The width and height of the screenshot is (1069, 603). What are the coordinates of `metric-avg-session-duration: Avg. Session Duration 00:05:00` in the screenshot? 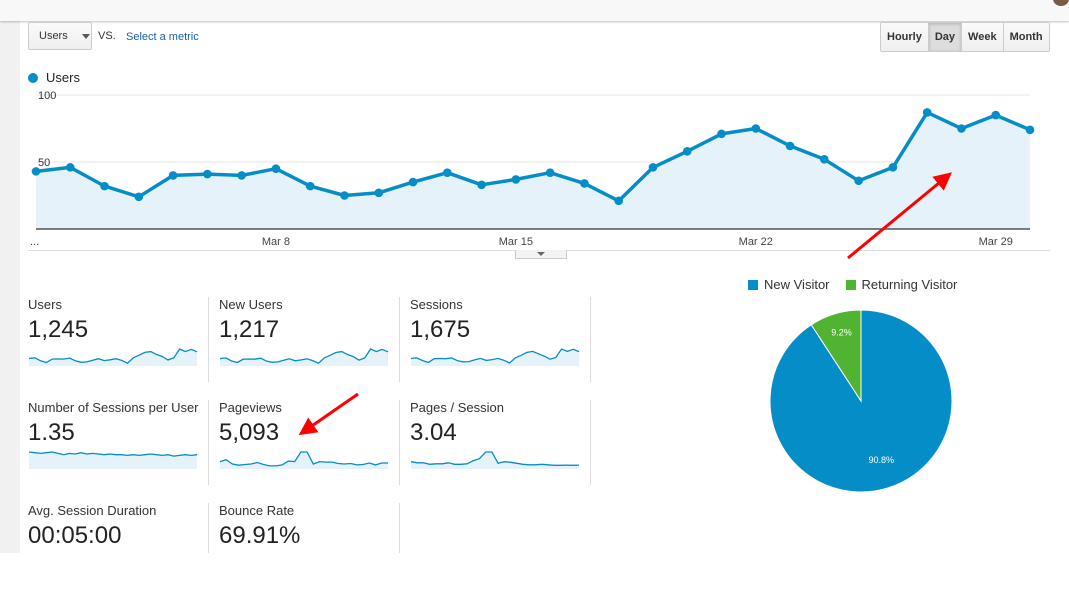 It's located at (118, 553).